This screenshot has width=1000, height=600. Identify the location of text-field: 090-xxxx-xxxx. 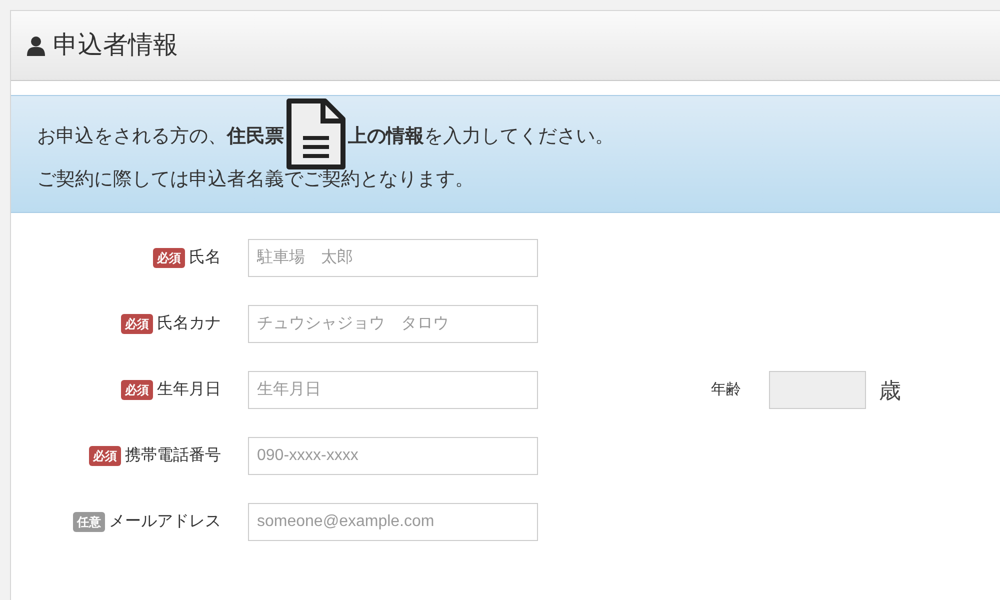
(393, 456).